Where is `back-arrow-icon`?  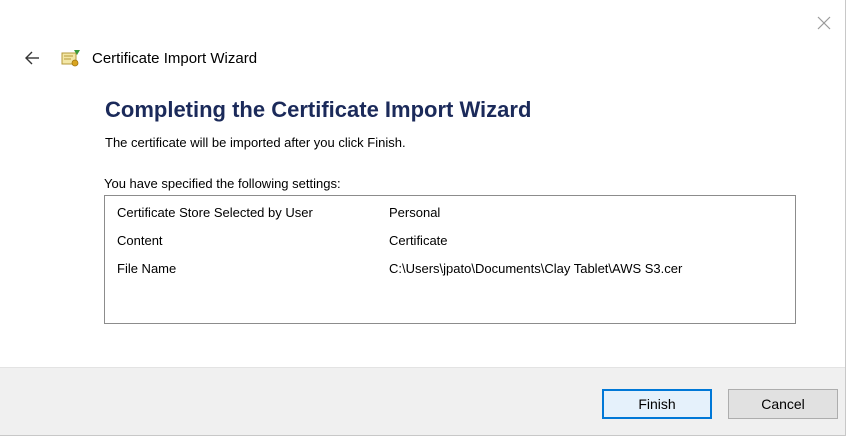
back-arrow-icon is located at coordinates (32, 58).